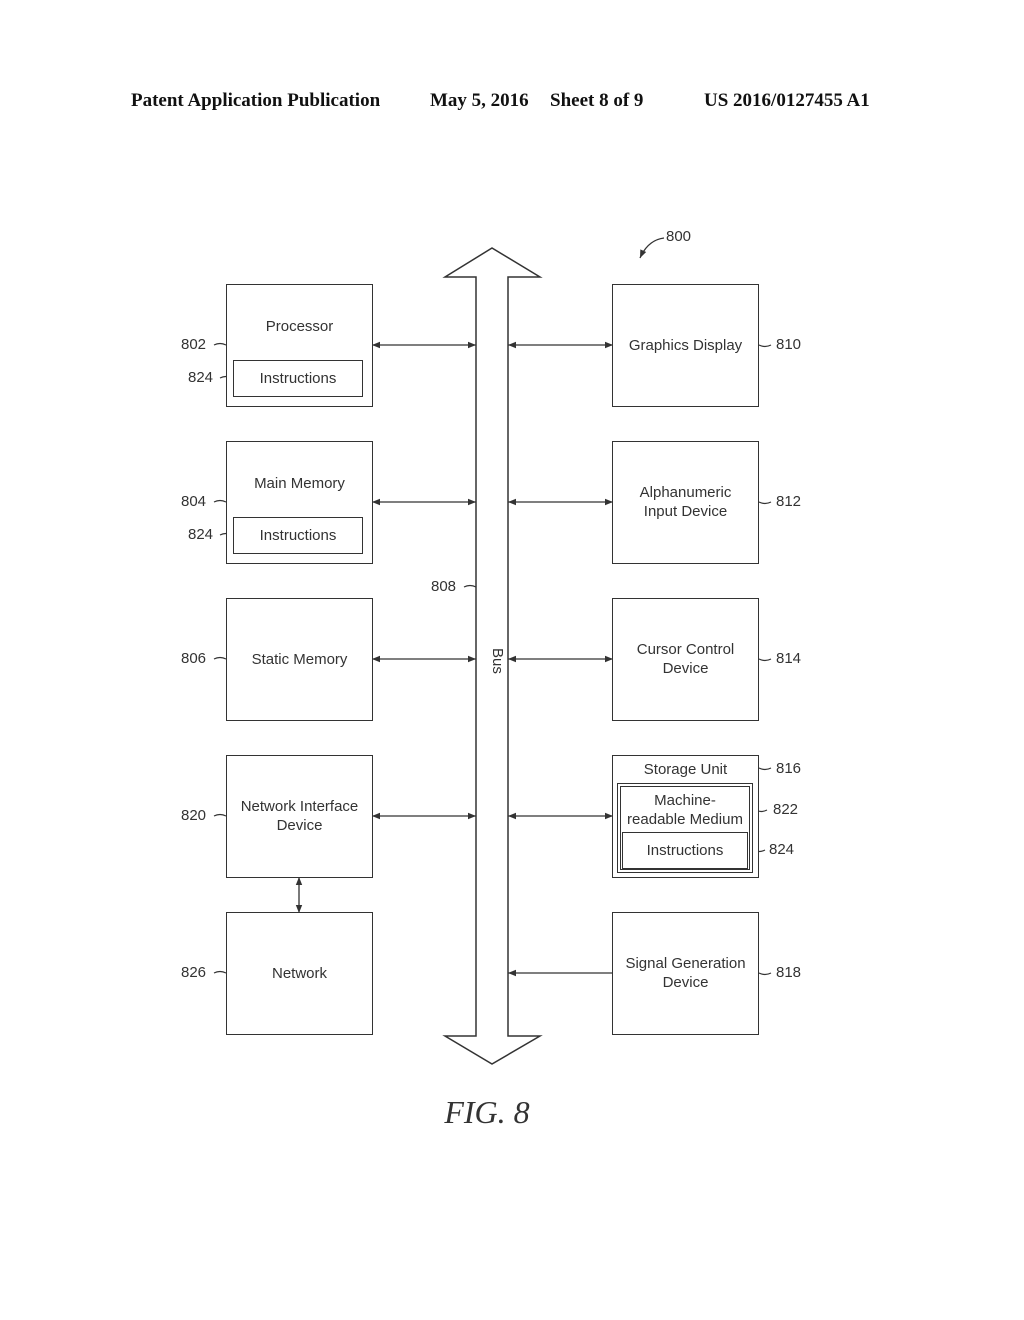 Image resolution: width=1024 pixels, height=1320 pixels. Describe the element at coordinates (652, 248) in the screenshot. I see `figure-ref-leader` at that location.